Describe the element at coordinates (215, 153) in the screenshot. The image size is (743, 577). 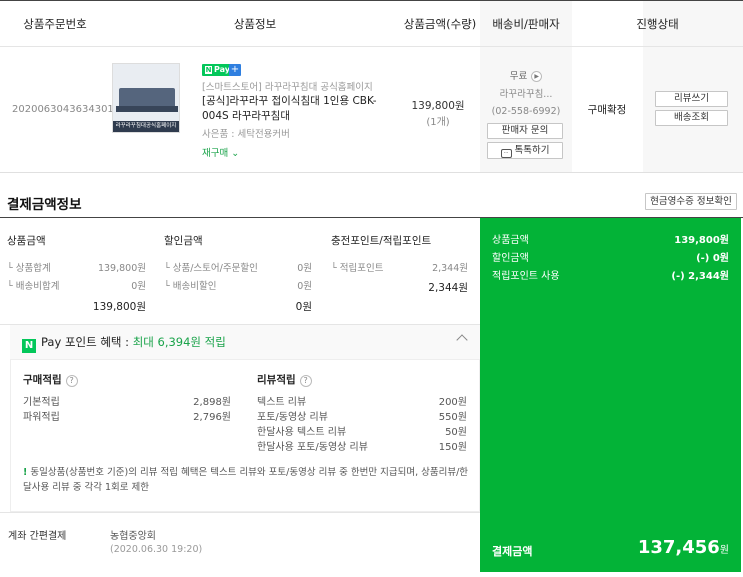
I see `rebuy-label: 재구매` at that location.